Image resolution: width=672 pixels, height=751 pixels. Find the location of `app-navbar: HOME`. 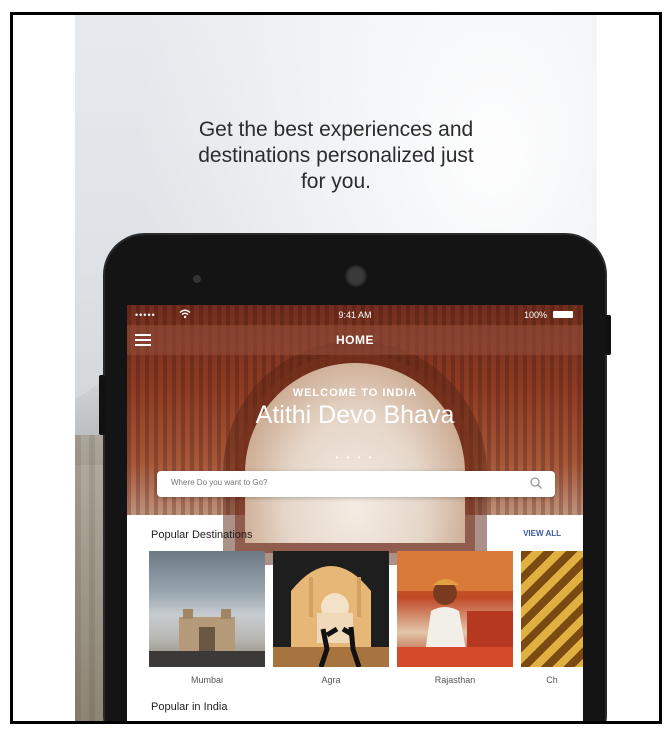

app-navbar: HOME is located at coordinates (355, 340).